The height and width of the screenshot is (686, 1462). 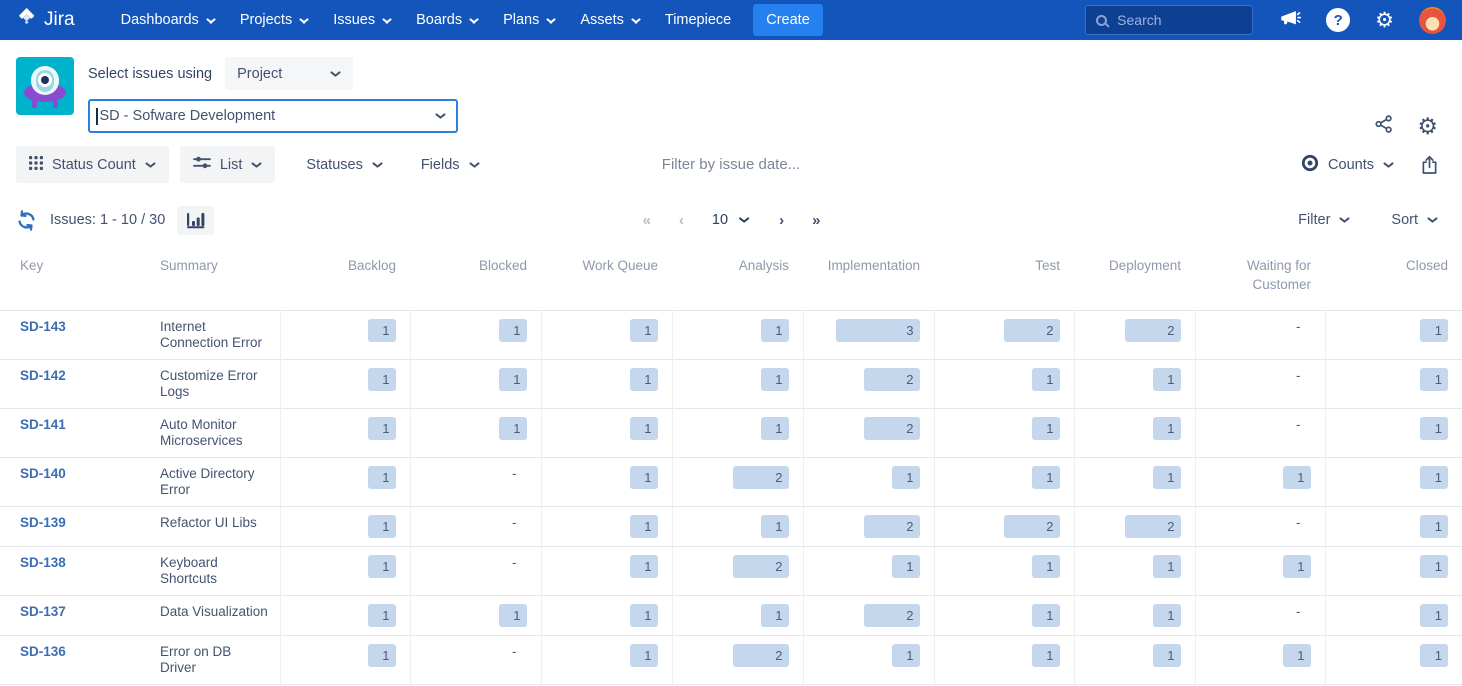 I want to click on jira-logo: Jira, so click(x=45, y=20).